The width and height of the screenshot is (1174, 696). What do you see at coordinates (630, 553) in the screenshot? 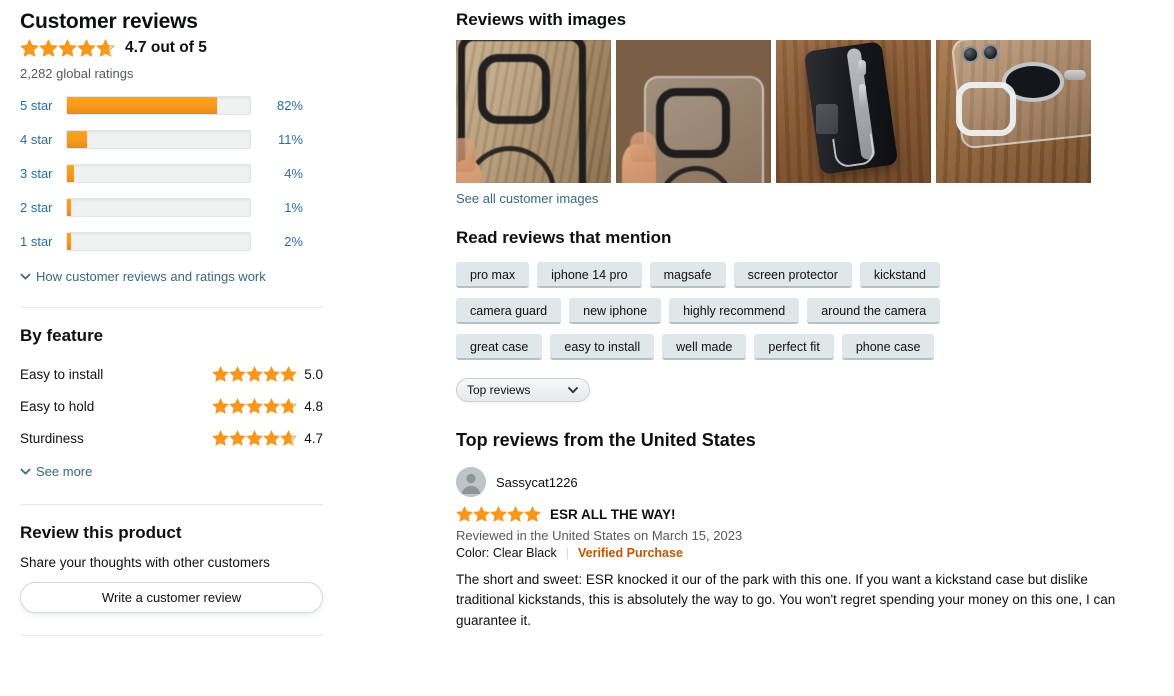
I see `verified-purchase-badge: Verified Purchase` at bounding box center [630, 553].